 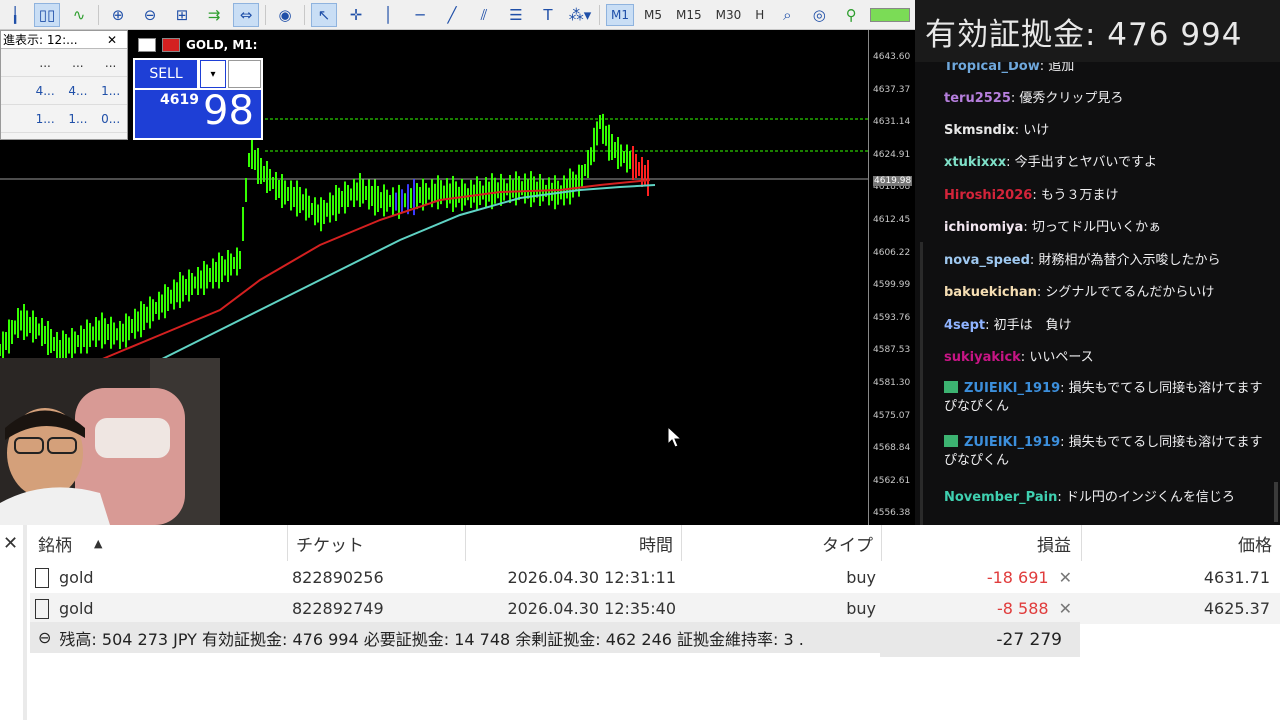 What do you see at coordinates (851, 15) in the screenshot?
I see `signal-icon: ⚲` at bounding box center [851, 15].